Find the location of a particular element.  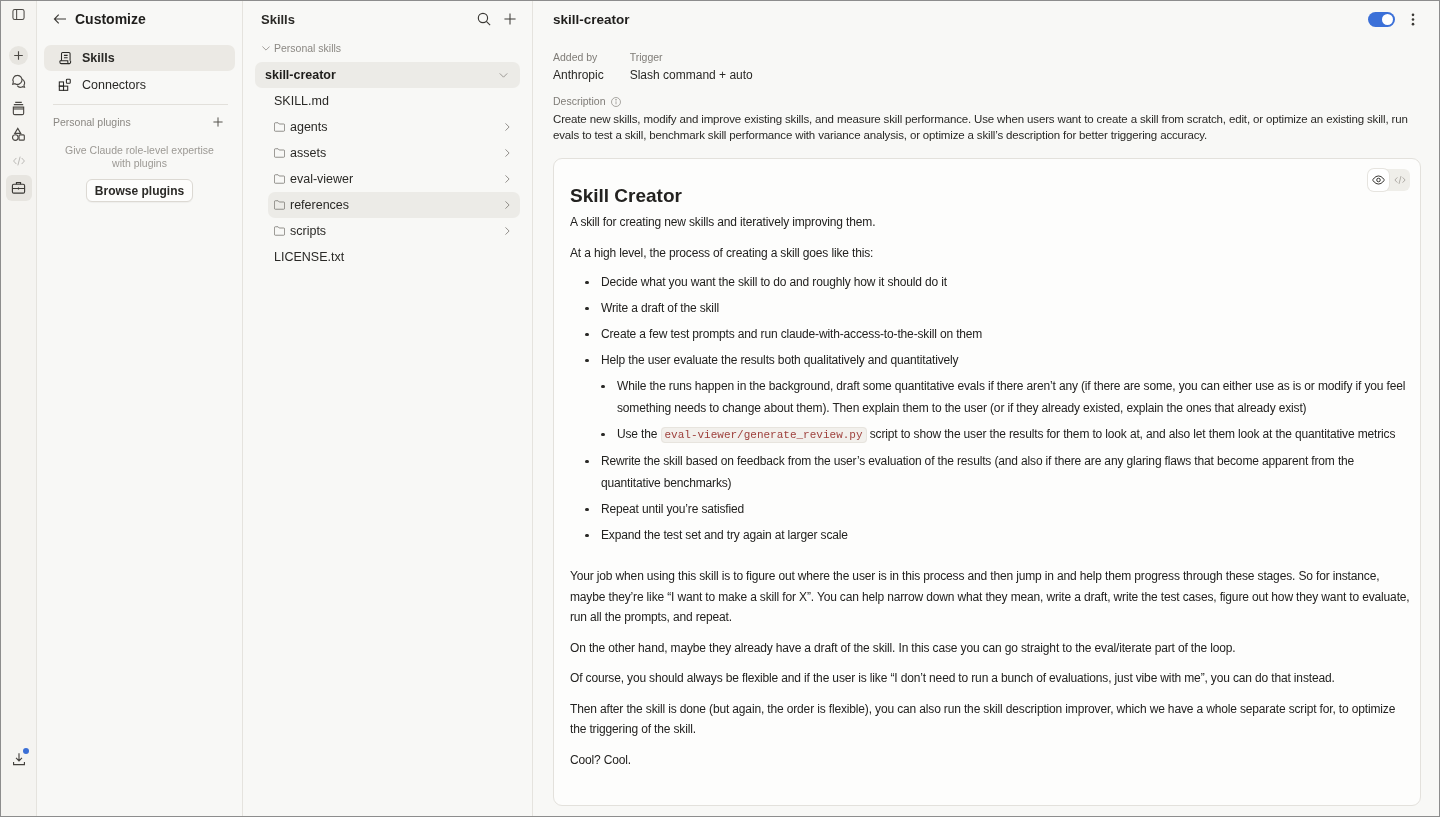

field-label: Description is located at coordinates (579, 101).